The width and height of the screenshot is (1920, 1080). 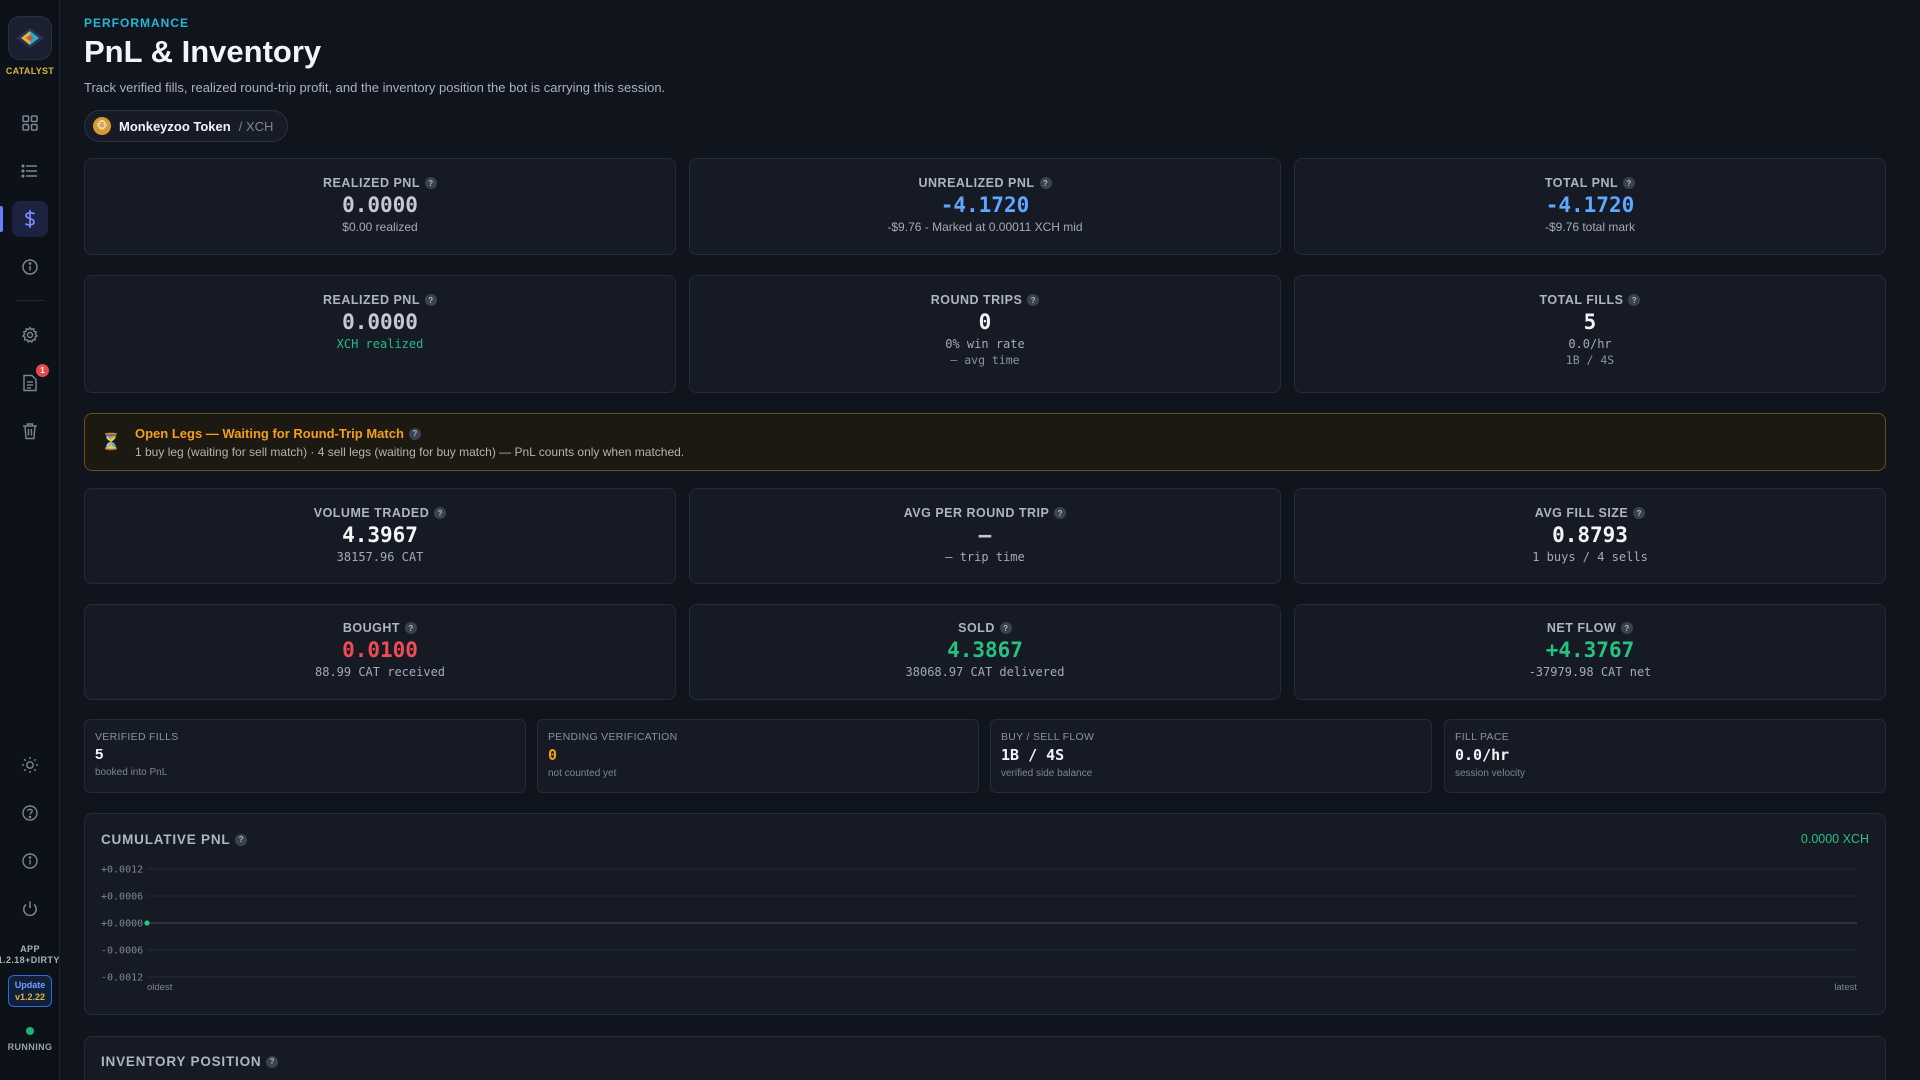 I want to click on round-trips-card: ROUND TRIPS? 0 0% win rate — avg time, so click(x=985, y=334).